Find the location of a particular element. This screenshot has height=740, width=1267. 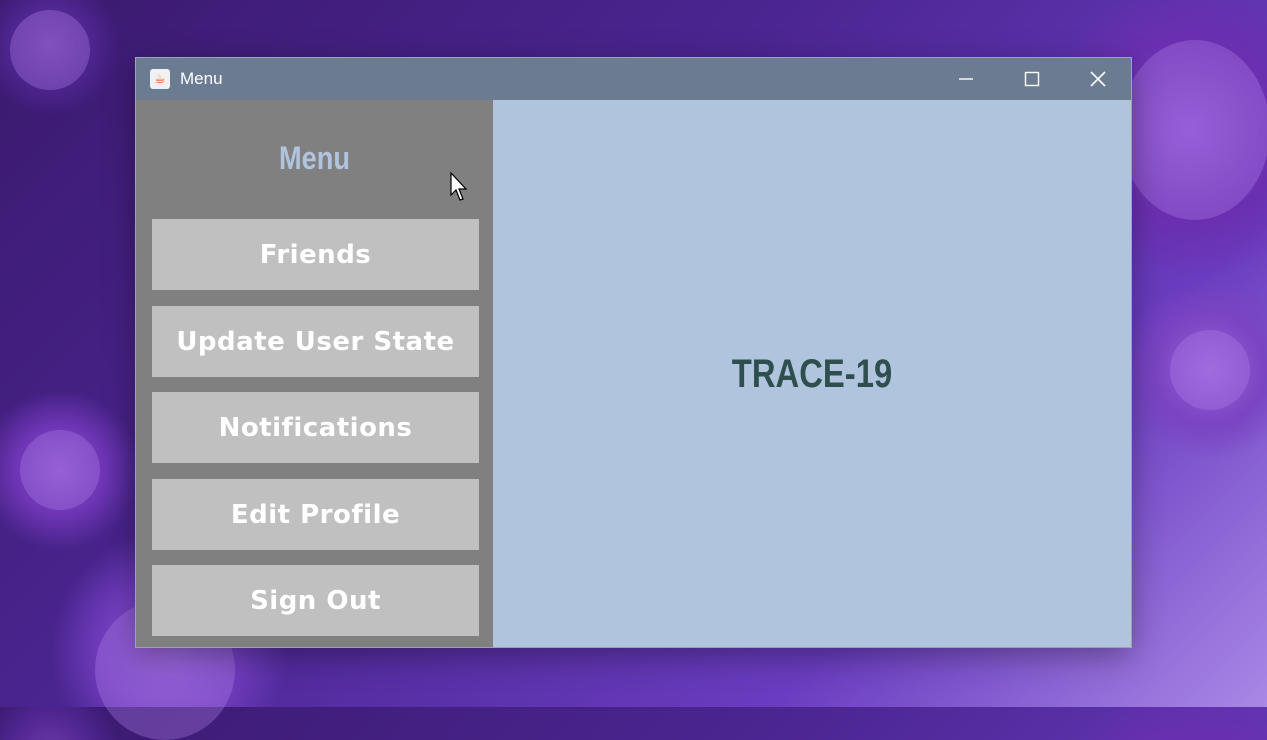

window-controls is located at coordinates (1032, 79).